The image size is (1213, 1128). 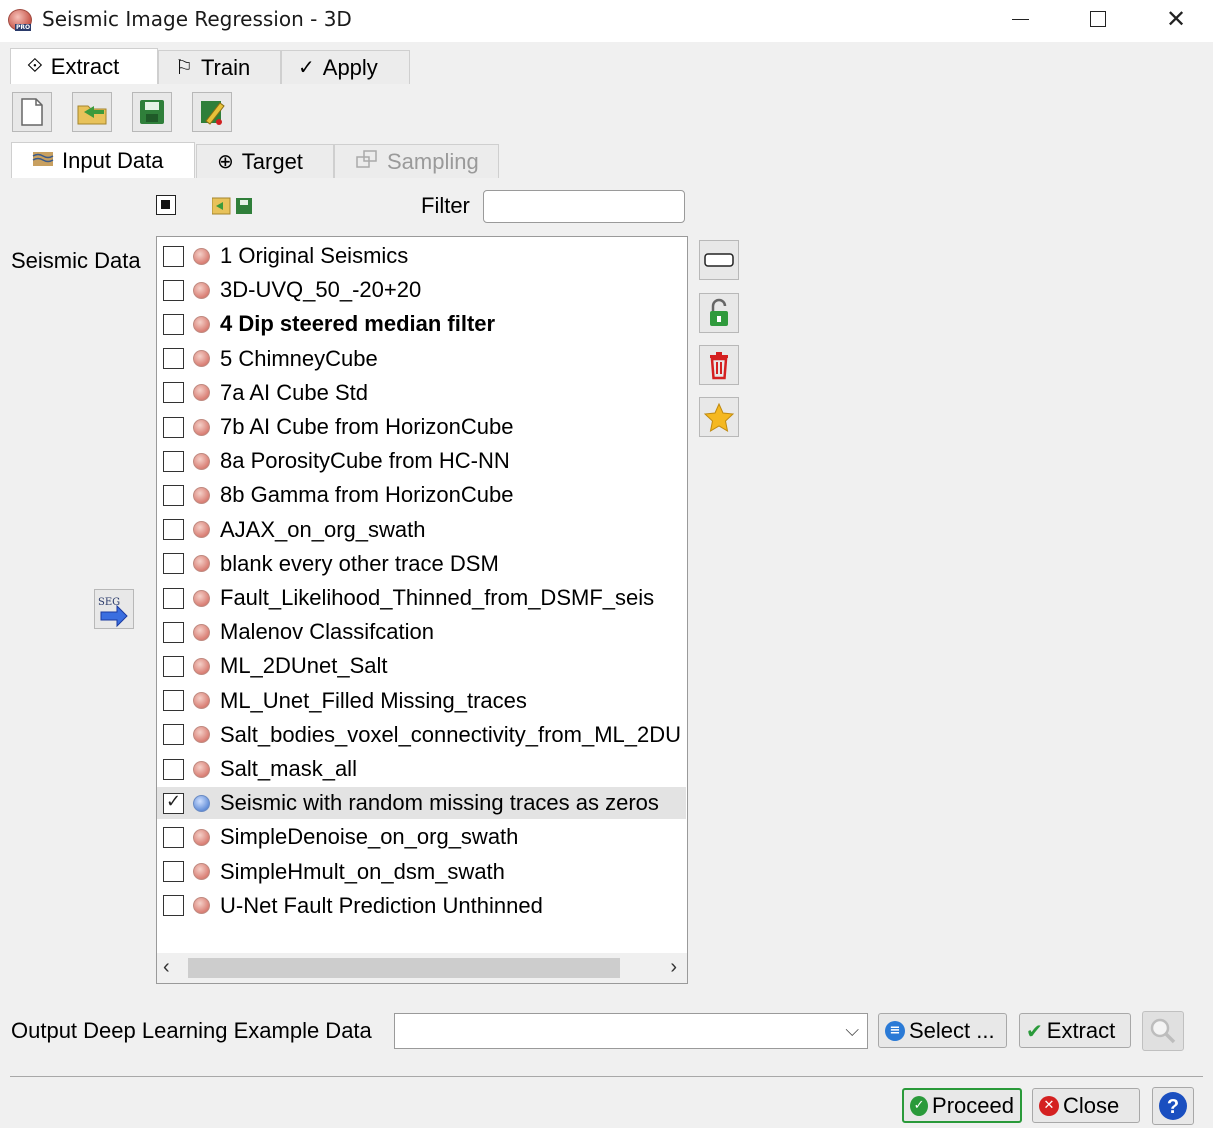 What do you see at coordinates (421, 290) in the screenshot?
I see `list-item: 3D-UVQ_50_-20+20` at bounding box center [421, 290].